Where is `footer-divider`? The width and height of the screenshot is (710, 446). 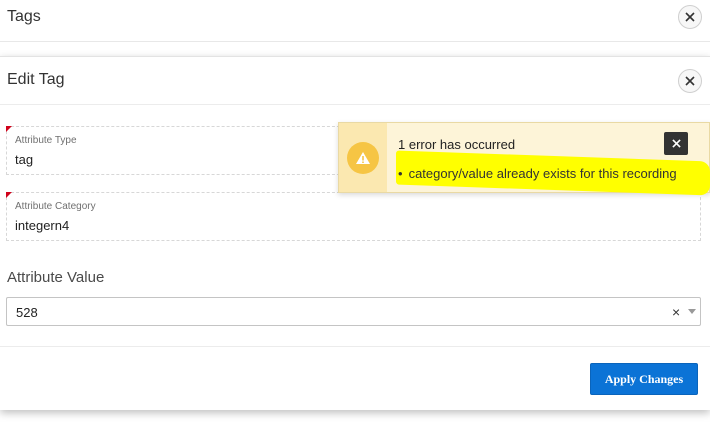 footer-divider is located at coordinates (355, 346).